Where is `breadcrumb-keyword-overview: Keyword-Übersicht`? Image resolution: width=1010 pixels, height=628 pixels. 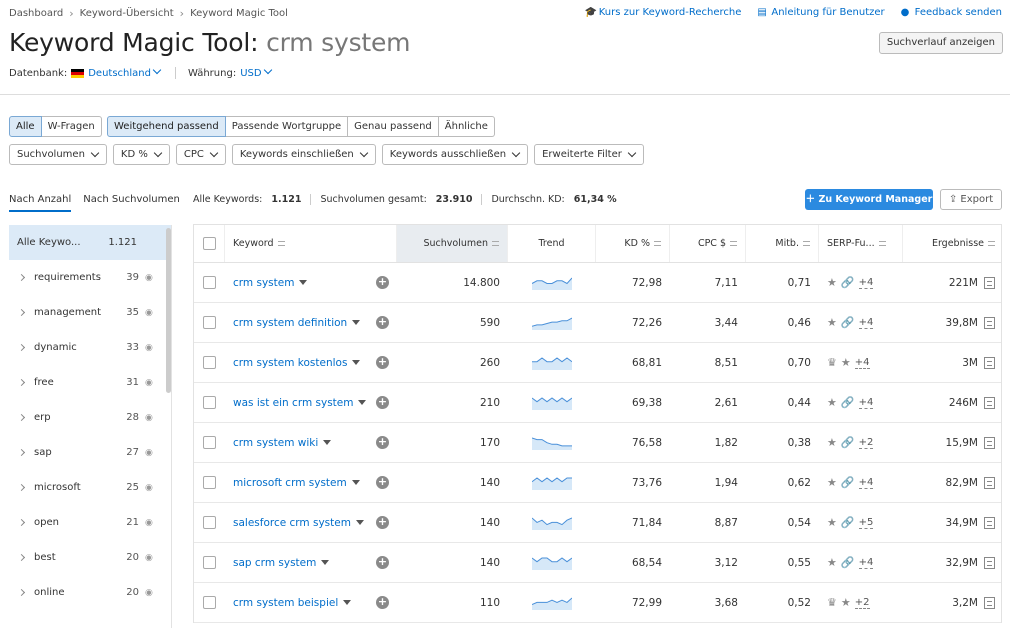
breadcrumb-keyword-overview: Keyword-Übersicht is located at coordinates (127, 13).